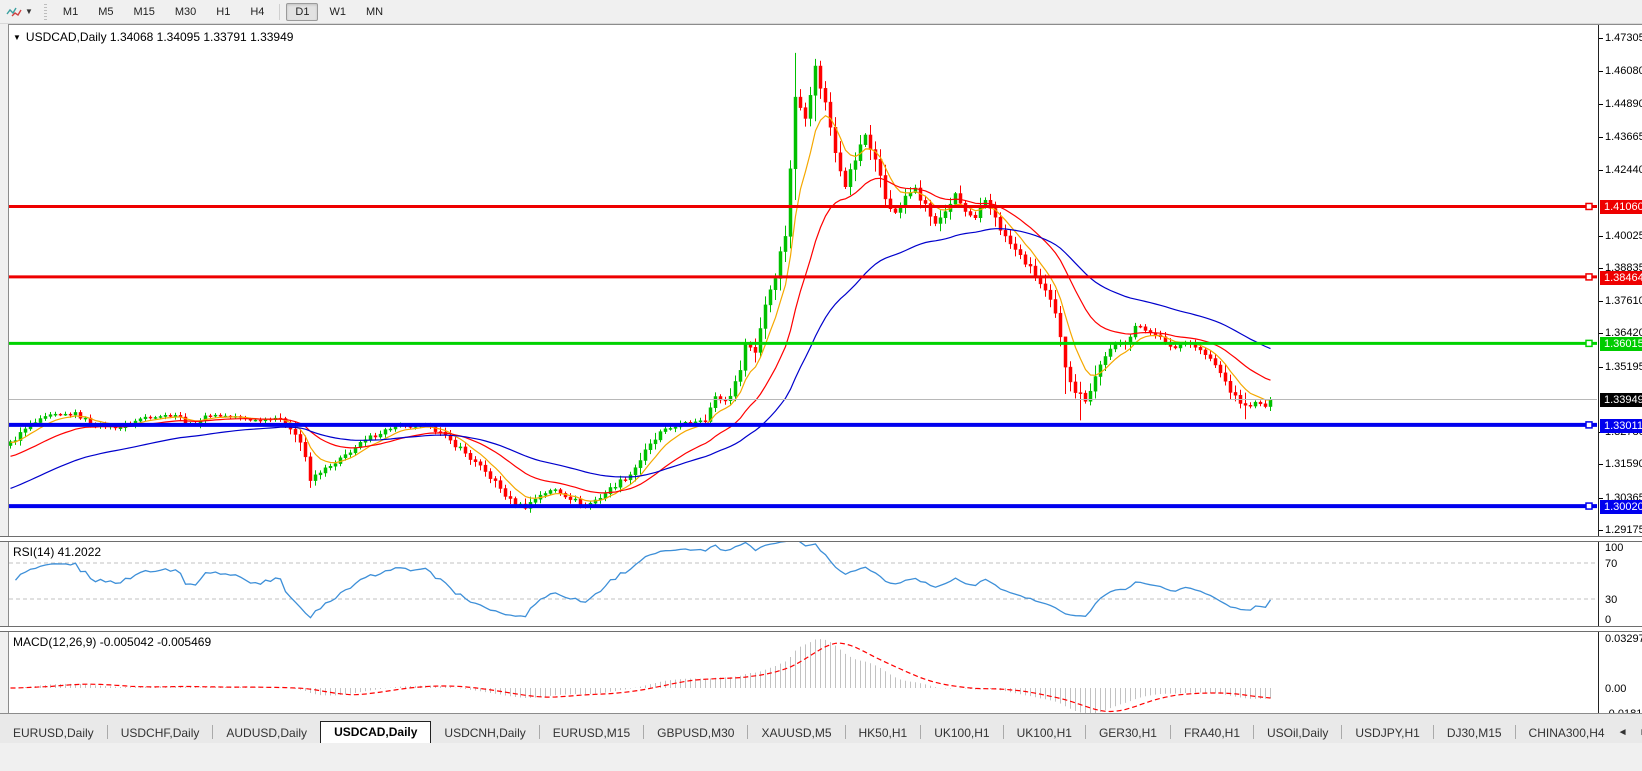 The height and width of the screenshot is (771, 1642). What do you see at coordinates (1621, 277) in the screenshot?
I see `price-level-badge: 1.38464` at bounding box center [1621, 277].